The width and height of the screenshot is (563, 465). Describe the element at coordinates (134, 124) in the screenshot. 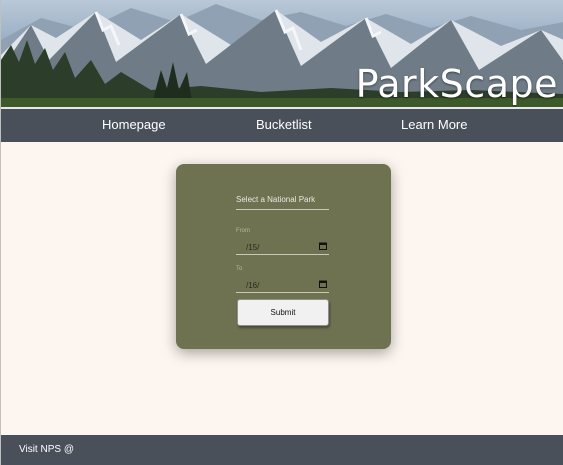

I see `nav-link-homepage: Homepage` at that location.